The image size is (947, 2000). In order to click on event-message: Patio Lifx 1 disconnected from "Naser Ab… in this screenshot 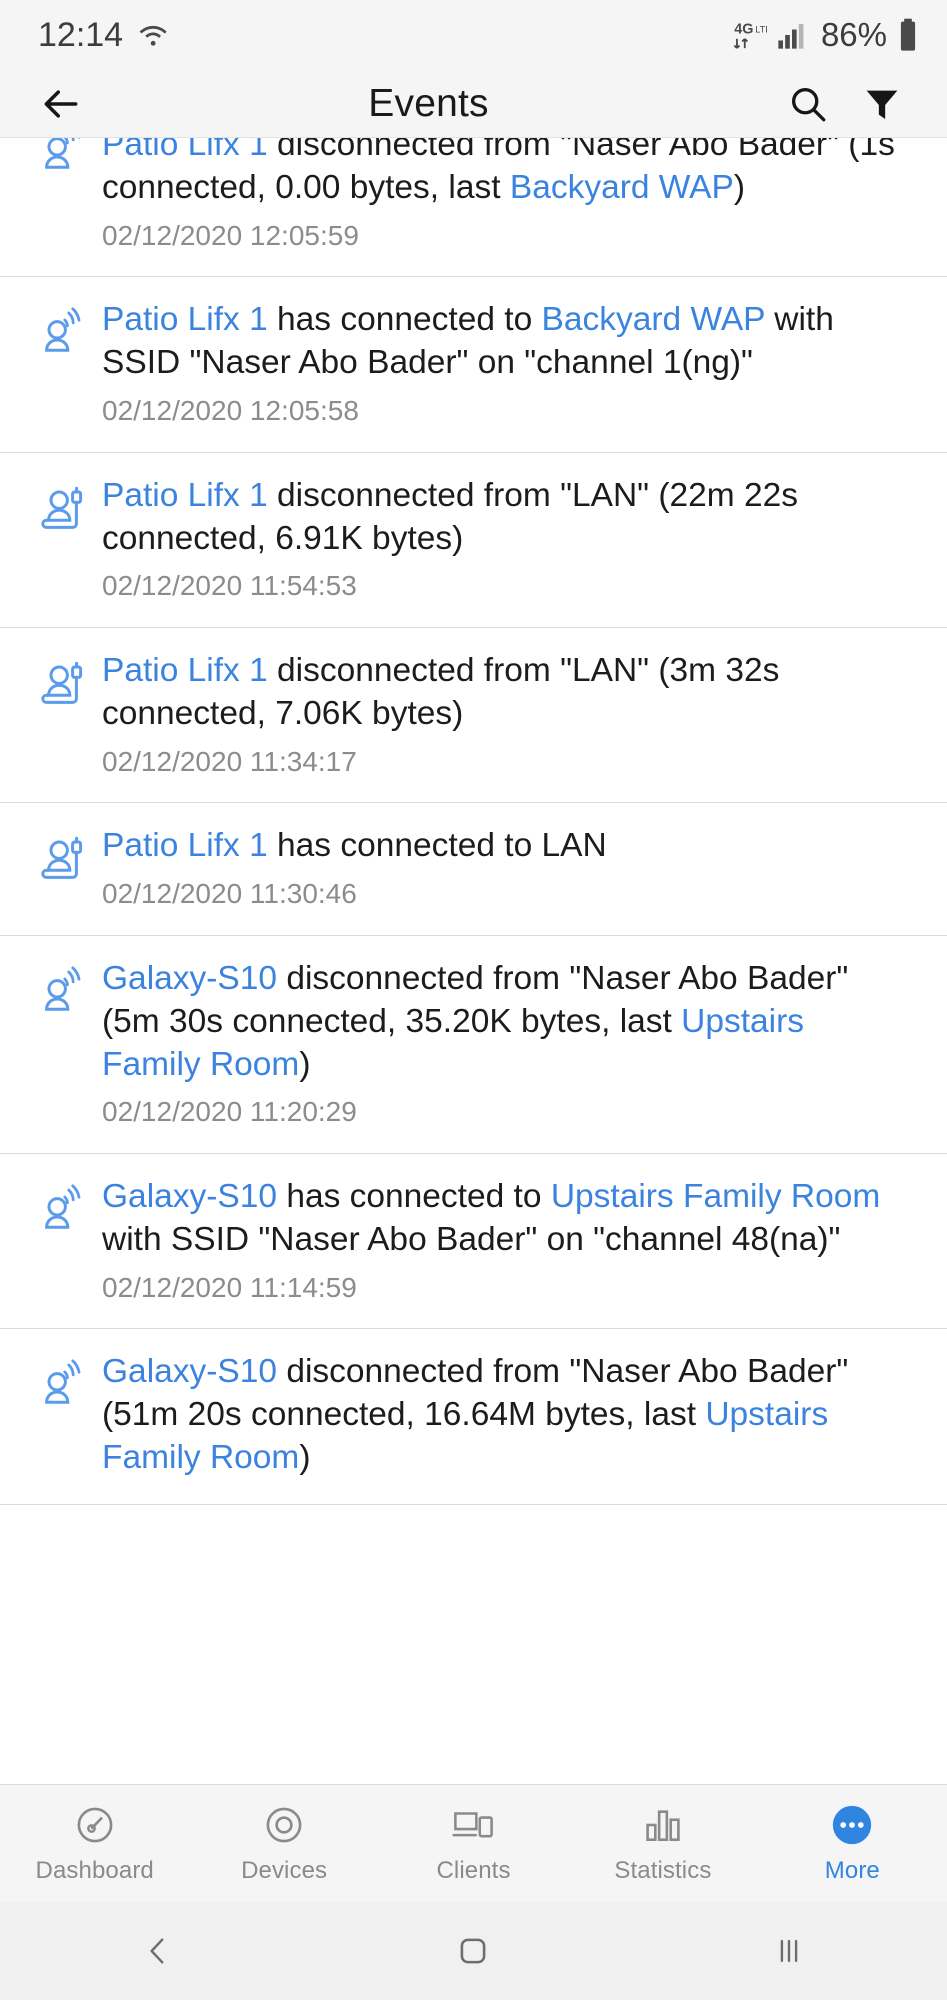, I will do `click(506, 174)`.